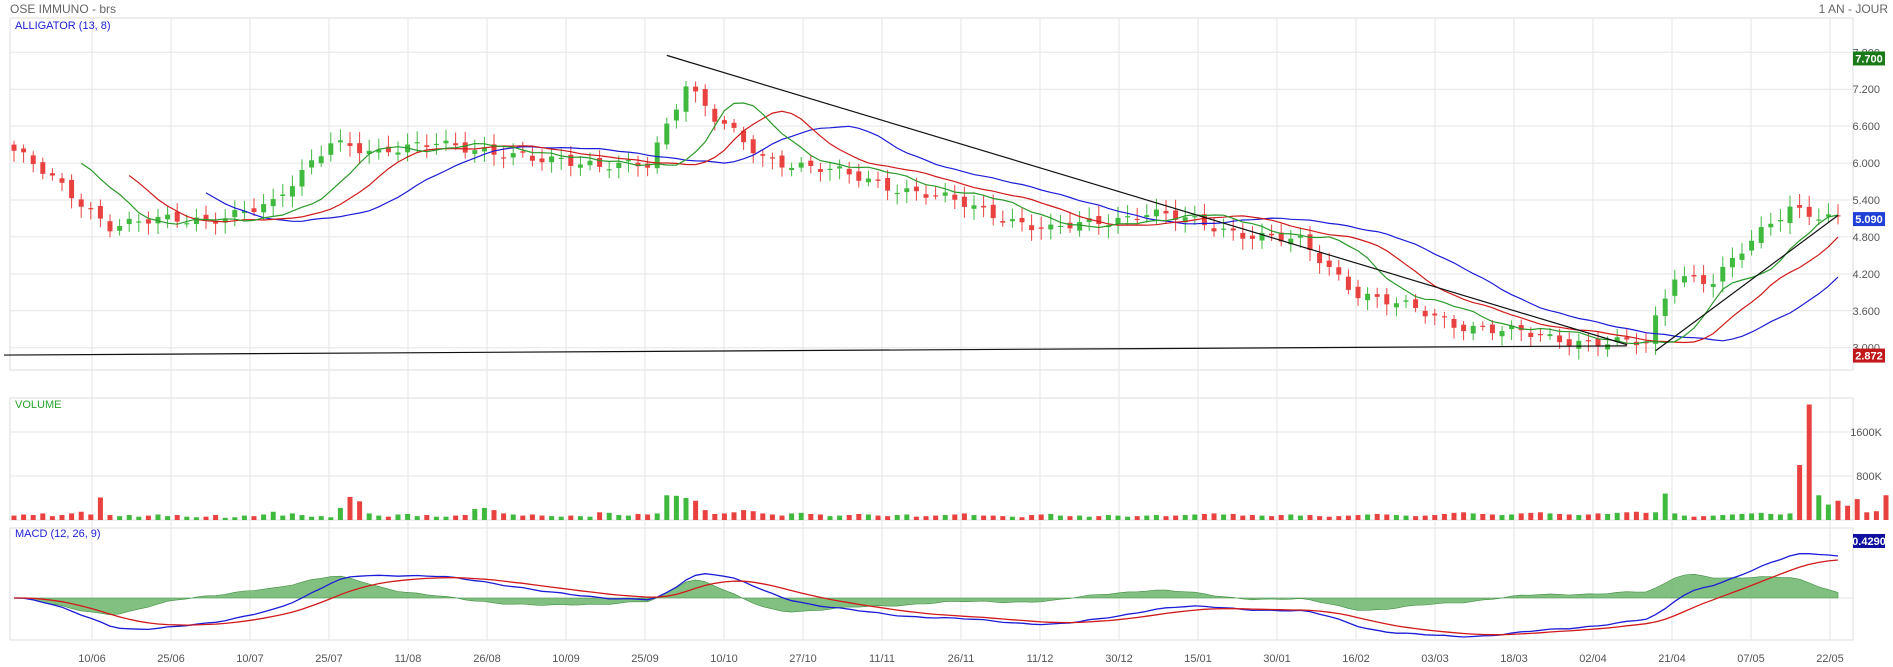 The width and height of the screenshot is (1893, 667). What do you see at coordinates (1866, 127) in the screenshot?
I see `price-tick-label: 6.600` at bounding box center [1866, 127].